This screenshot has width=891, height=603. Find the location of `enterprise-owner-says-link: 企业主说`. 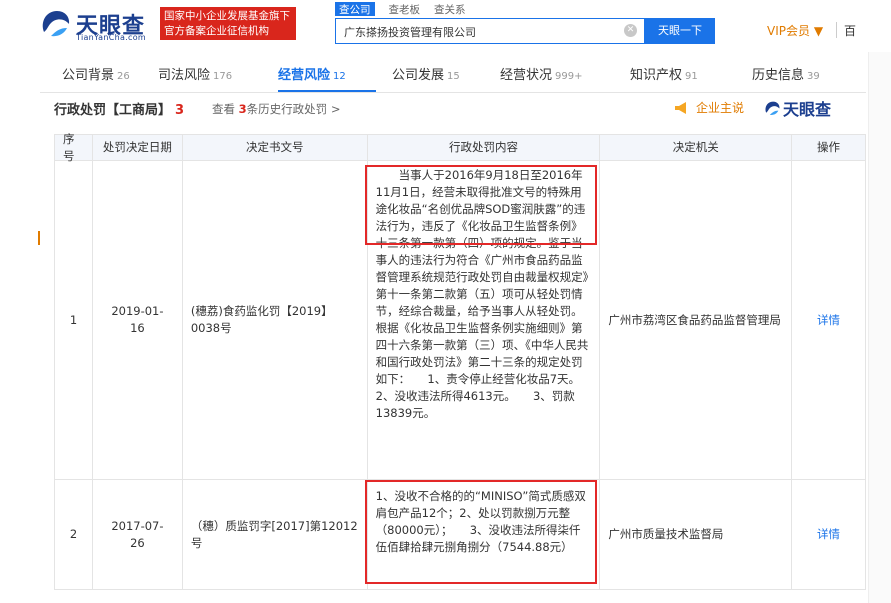

enterprise-owner-says-link: 企业主说 is located at coordinates (709, 107).